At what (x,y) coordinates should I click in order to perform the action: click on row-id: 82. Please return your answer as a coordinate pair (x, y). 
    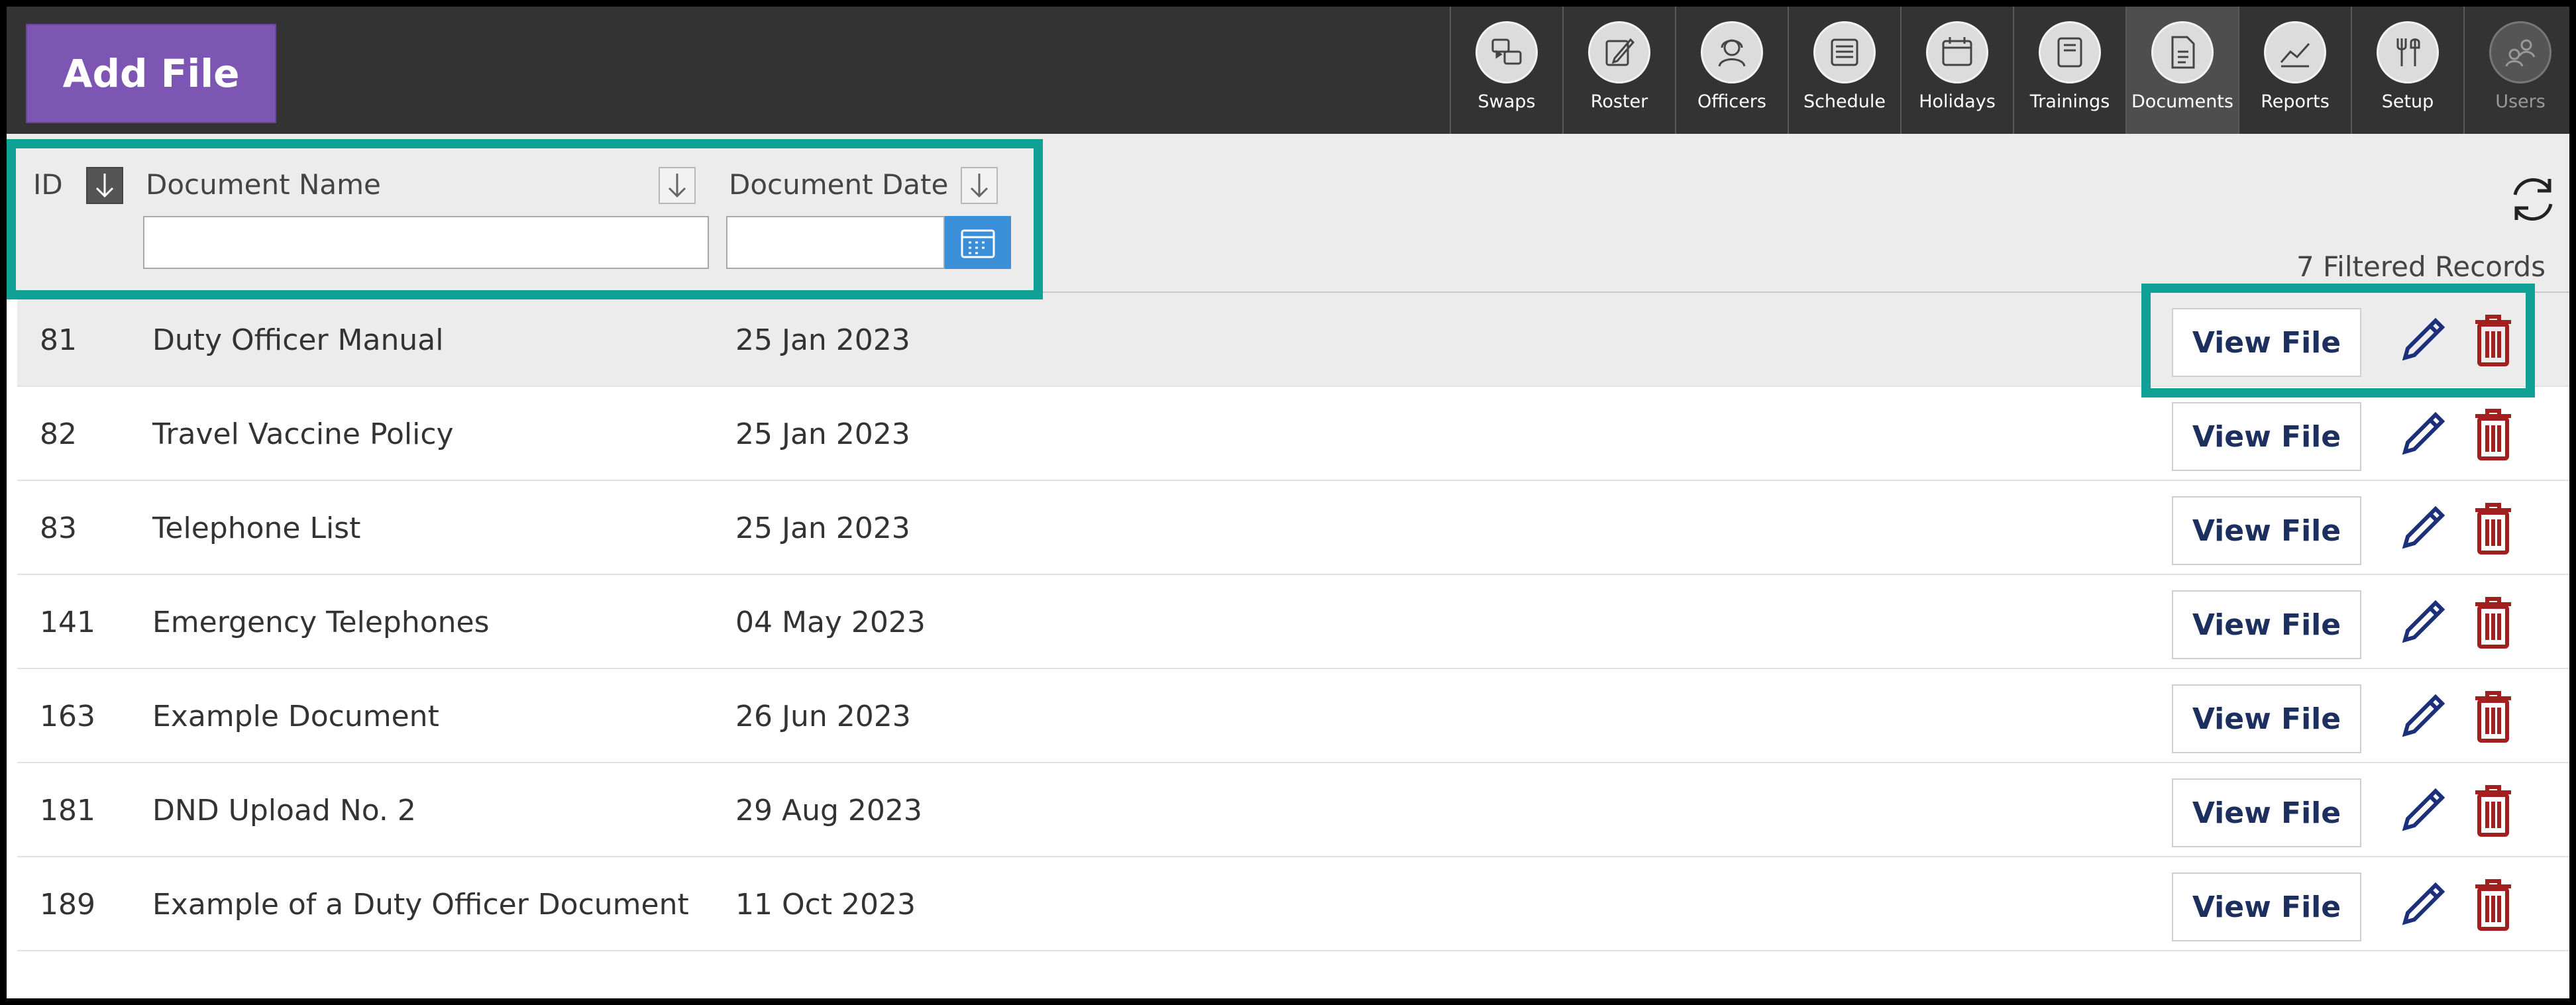
    Looking at the image, I should click on (58, 434).